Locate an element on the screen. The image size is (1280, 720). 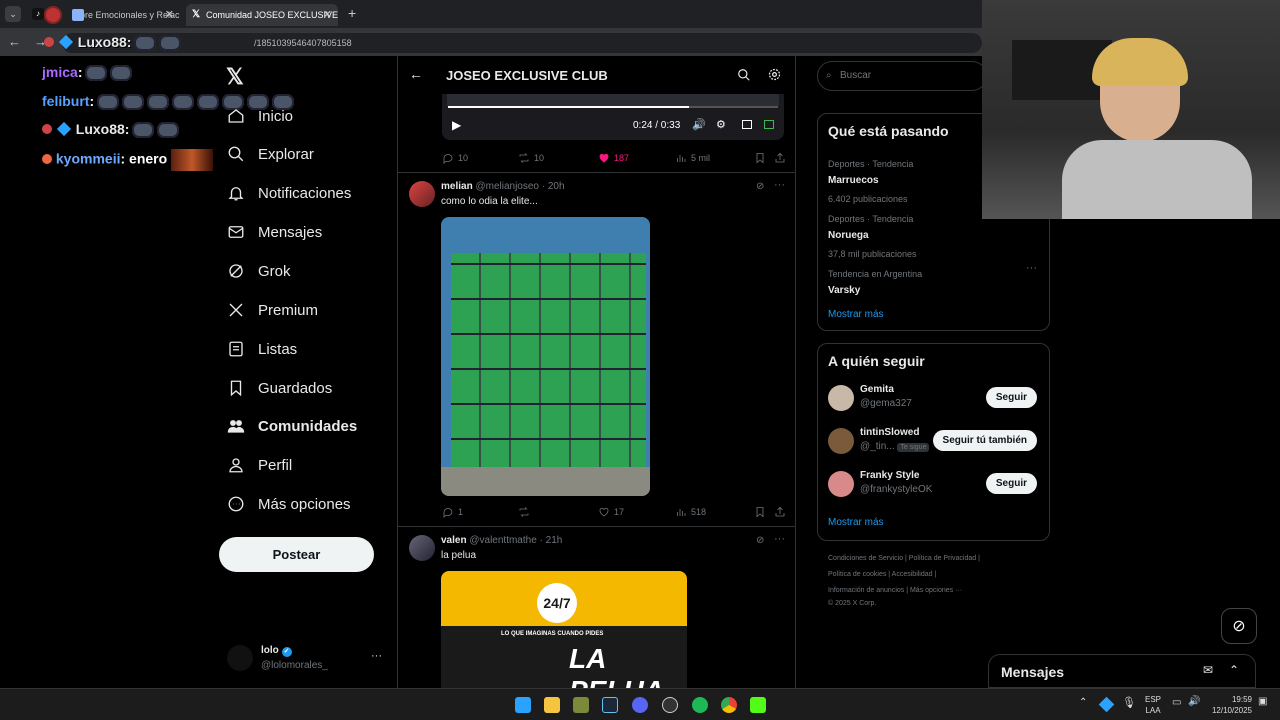
follow-suggestion: Franky Style @frankystyleOK Seguir is located at coordinates (935, 484).